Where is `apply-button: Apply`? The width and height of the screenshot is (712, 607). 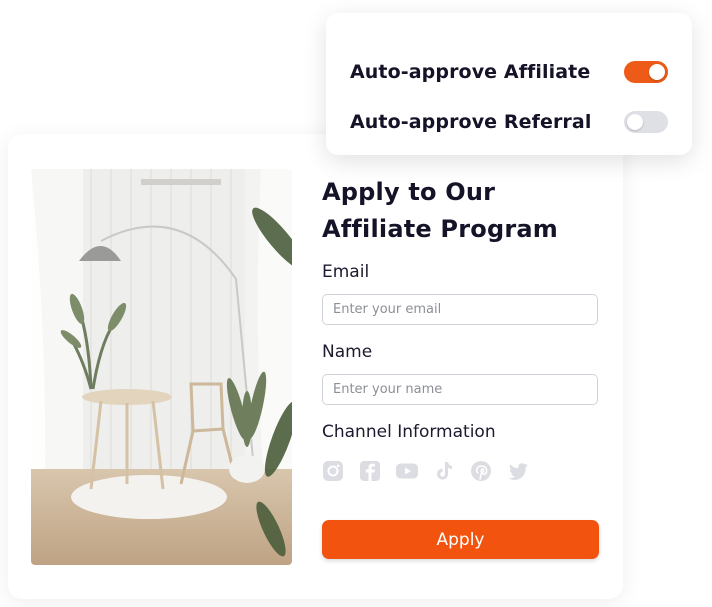
apply-button: Apply is located at coordinates (460, 539).